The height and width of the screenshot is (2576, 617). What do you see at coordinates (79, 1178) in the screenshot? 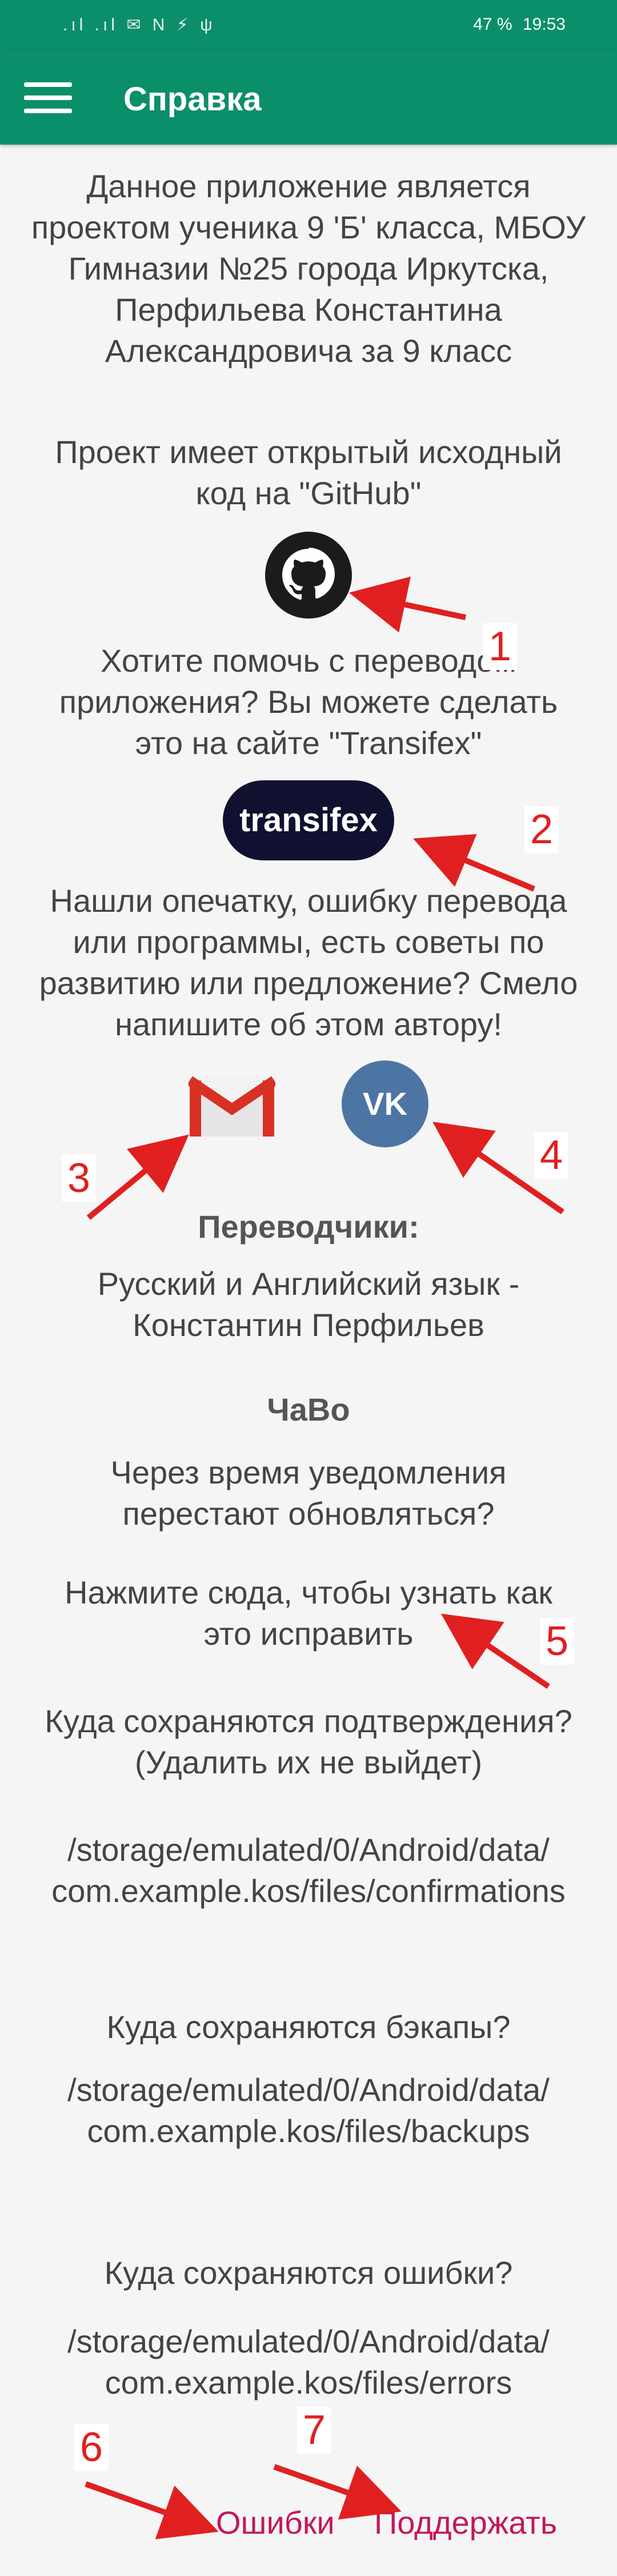
I see `annotation-number-3: 3` at bounding box center [79, 1178].